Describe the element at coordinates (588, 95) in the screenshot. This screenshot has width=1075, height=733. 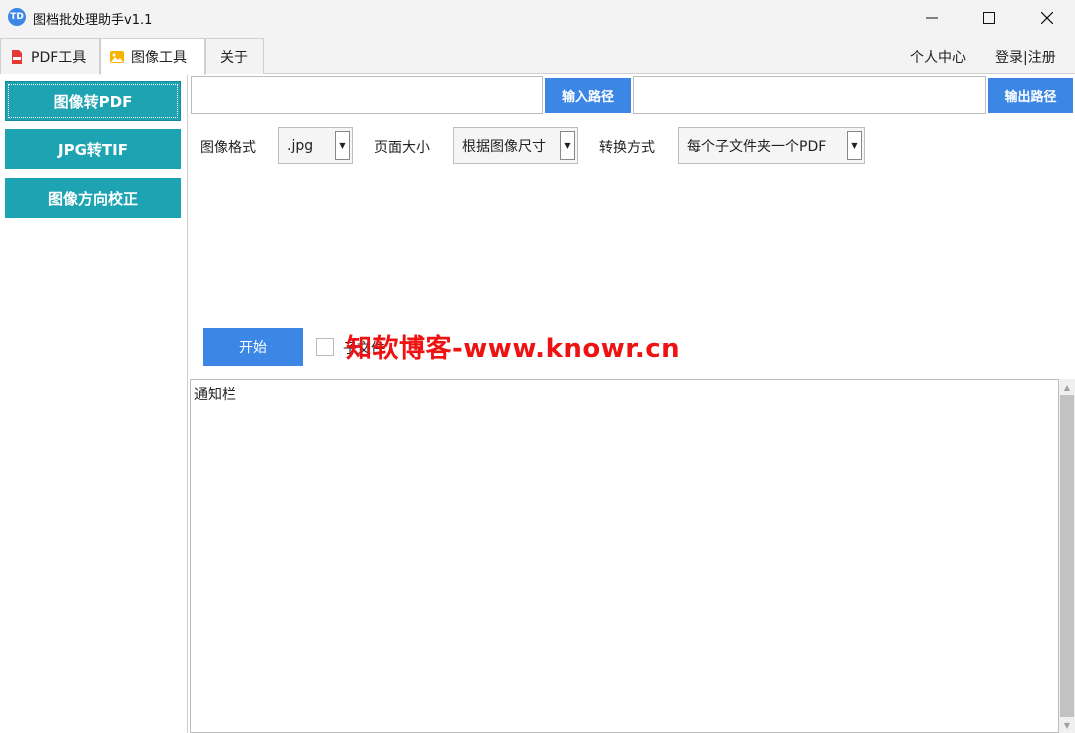
I see `input-path-button: 输入路径` at that location.